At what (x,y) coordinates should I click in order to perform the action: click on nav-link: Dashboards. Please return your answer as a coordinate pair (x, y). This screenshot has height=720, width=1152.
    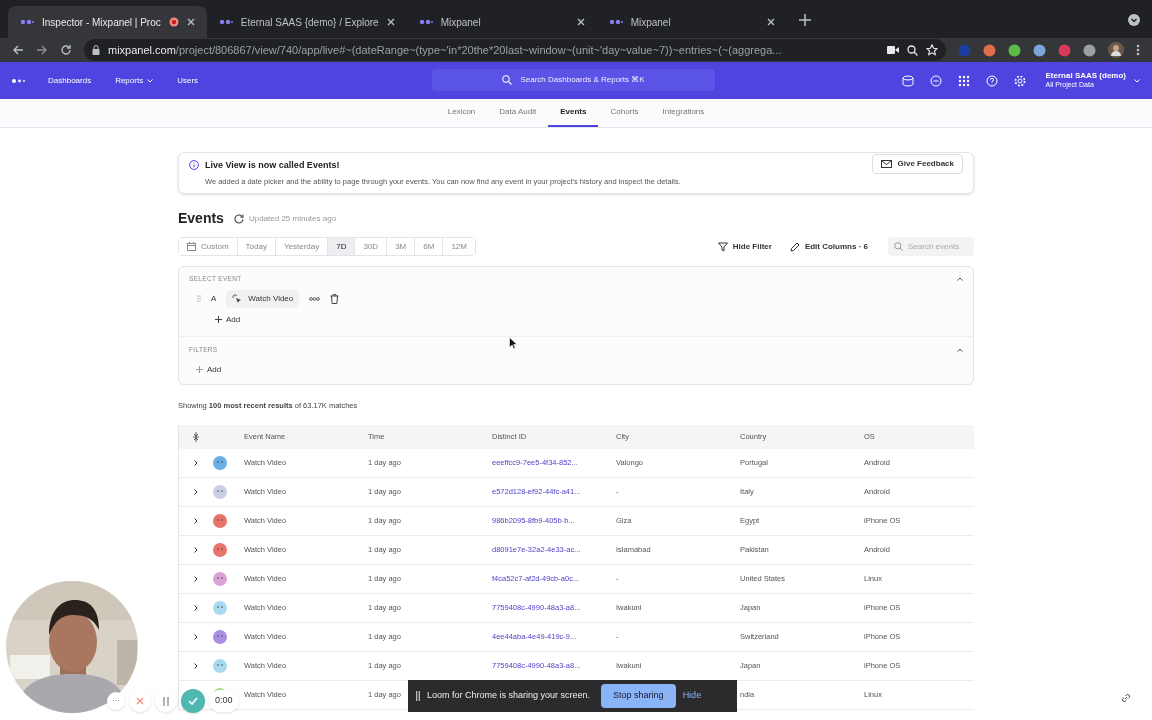
    Looking at the image, I should click on (70, 80).